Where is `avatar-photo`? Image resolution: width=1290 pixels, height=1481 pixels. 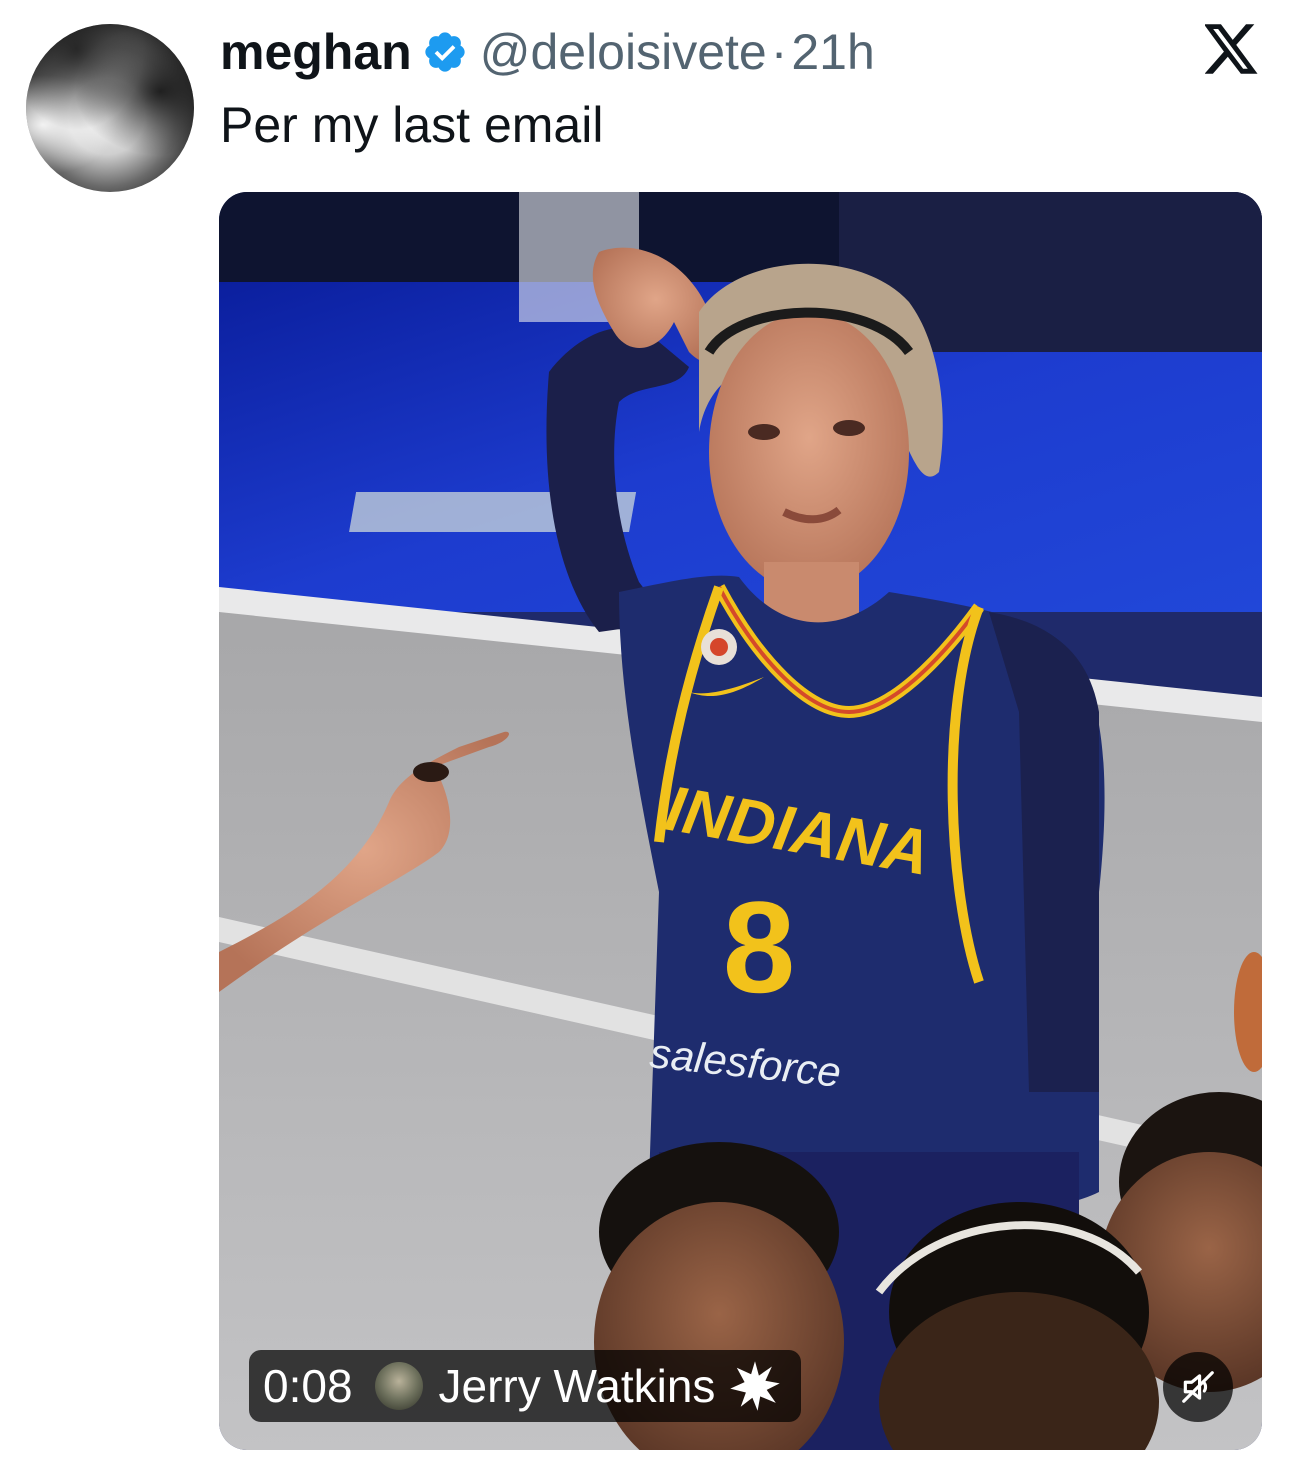 avatar-photo is located at coordinates (110, 108).